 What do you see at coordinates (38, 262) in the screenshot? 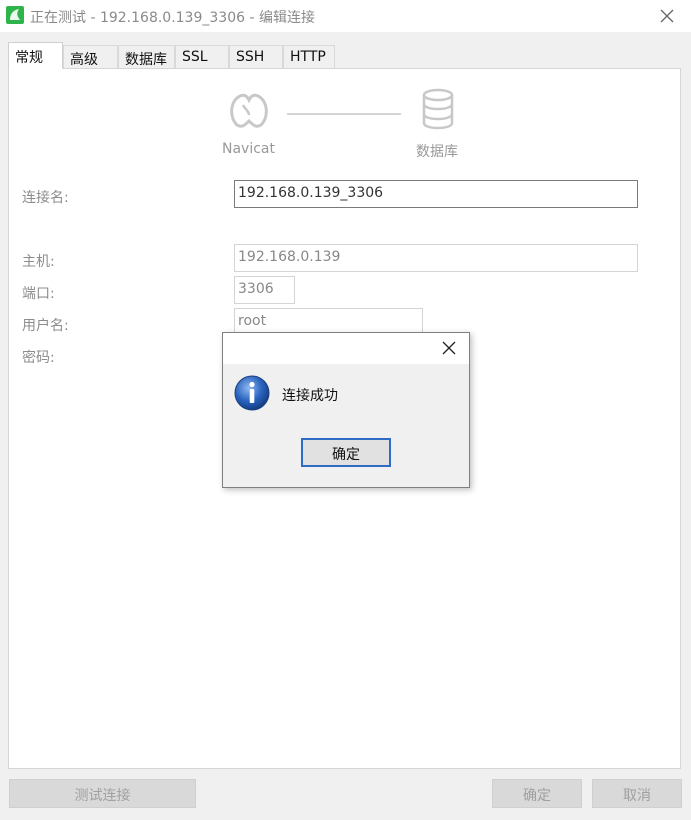
I see `host-label: 主机:` at bounding box center [38, 262].